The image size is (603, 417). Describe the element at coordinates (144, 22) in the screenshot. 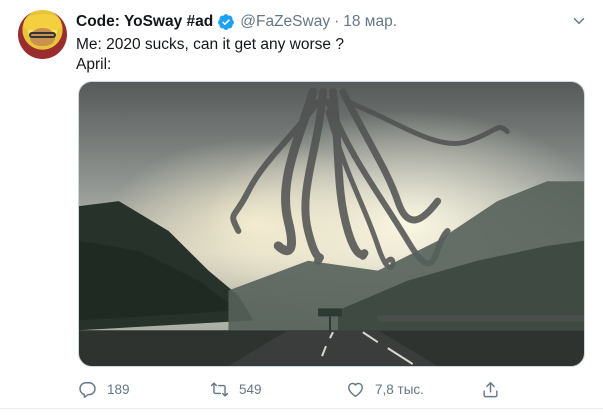

I see `display-name: Code: YoSway #ad` at that location.